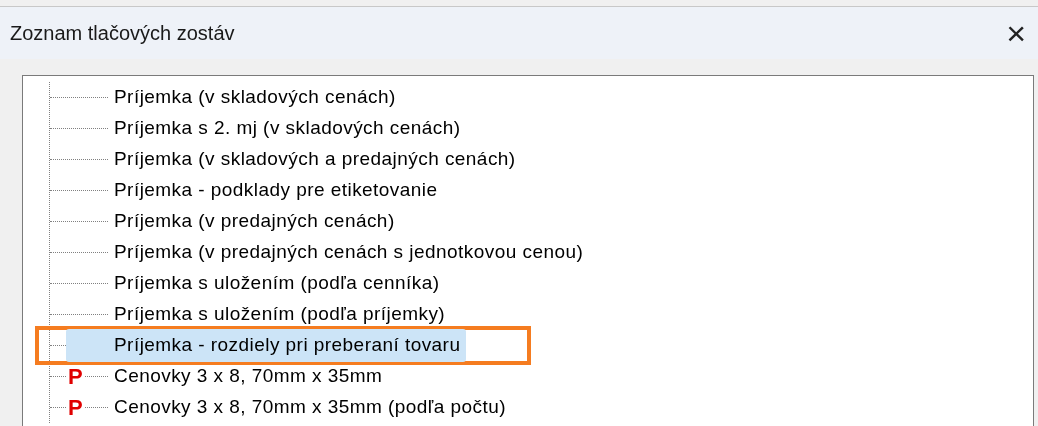 The height and width of the screenshot is (426, 1038). I want to click on tree-item: Príjemka s uložením (podľa cenníka), so click(276, 283).